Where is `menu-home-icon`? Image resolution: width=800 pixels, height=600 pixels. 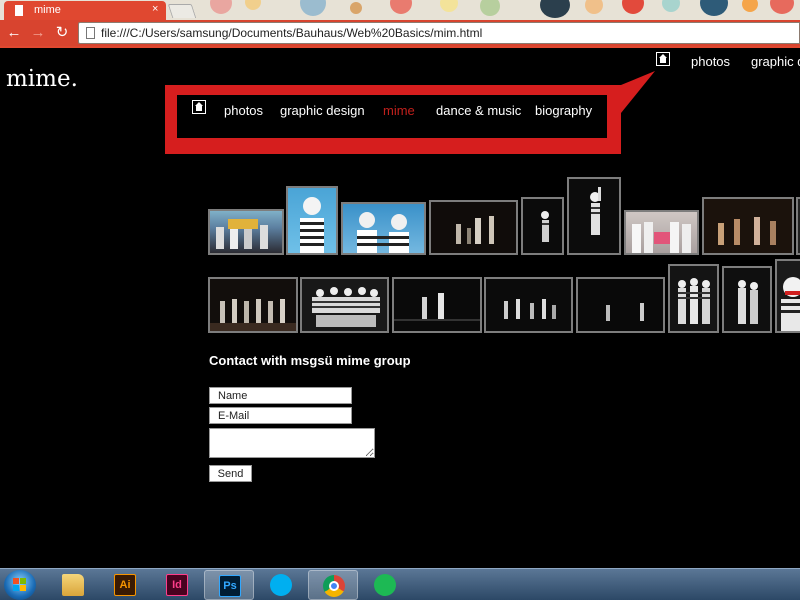
menu-home-icon is located at coordinates (199, 107).